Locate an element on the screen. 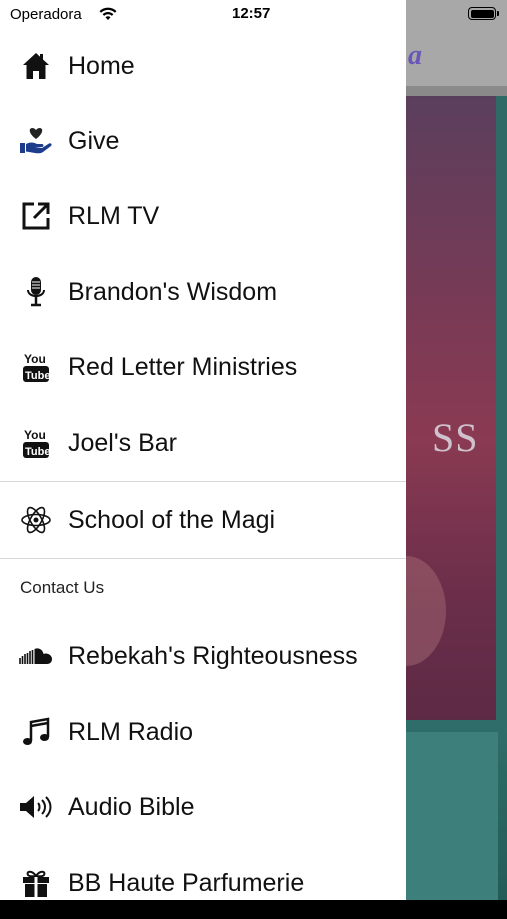  drawer-item-label: Rebekah's Righteousness is located at coordinates (213, 655).